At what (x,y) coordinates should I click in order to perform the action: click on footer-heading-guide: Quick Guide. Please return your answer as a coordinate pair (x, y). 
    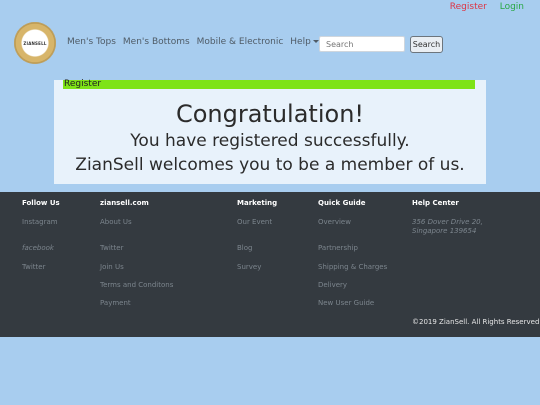
    Looking at the image, I should click on (342, 203).